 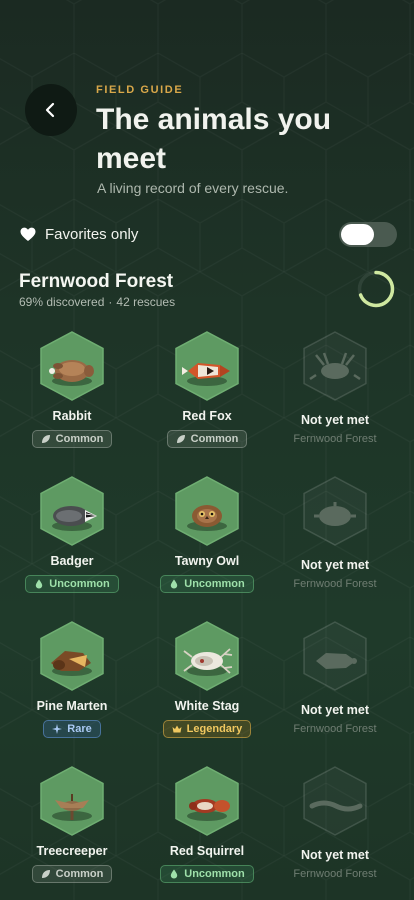 What do you see at coordinates (96, 281) in the screenshot?
I see `region-title: Fernwood Forest` at bounding box center [96, 281].